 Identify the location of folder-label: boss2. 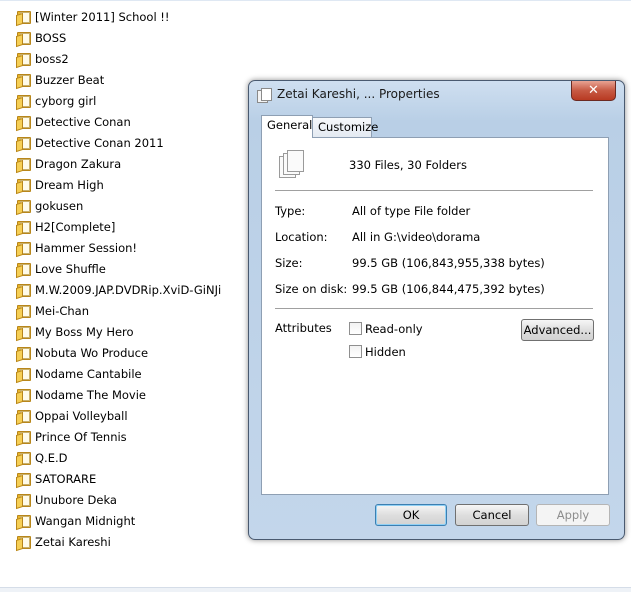
(52, 58).